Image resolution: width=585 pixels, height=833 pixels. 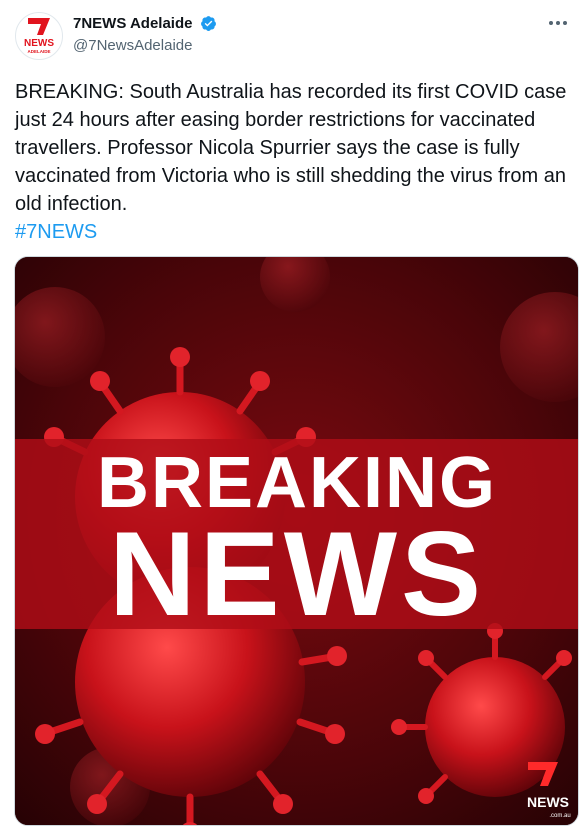 I want to click on verified-badge-icon, so click(x=208, y=24).